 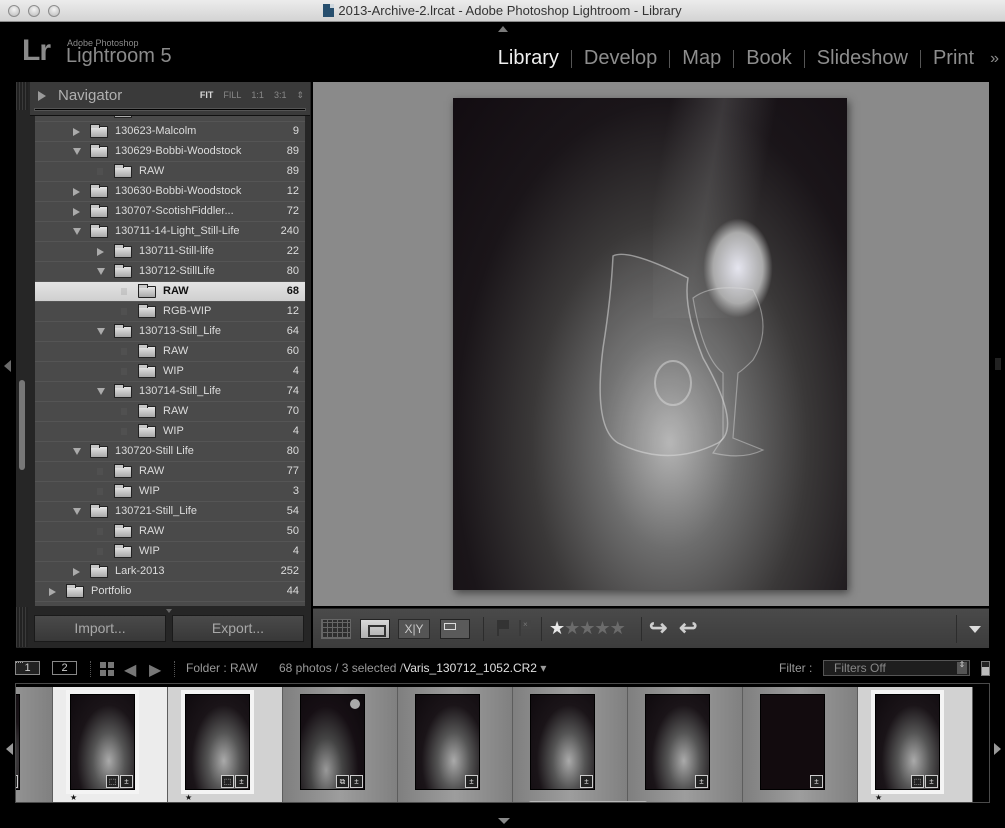 What do you see at coordinates (7, 366) in the screenshot?
I see `left-panel-toggle-icon` at bounding box center [7, 366].